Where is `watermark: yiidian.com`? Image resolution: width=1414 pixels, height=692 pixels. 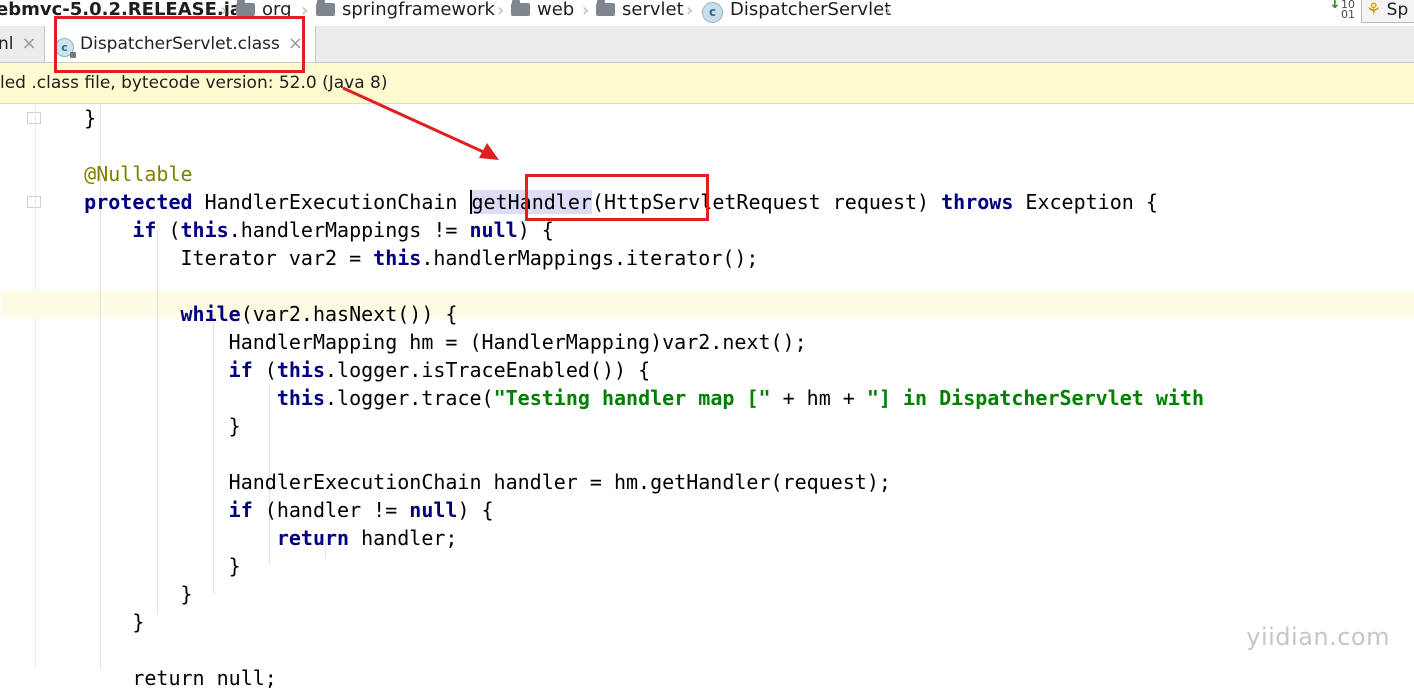 watermark: yiidian.com is located at coordinates (1318, 637).